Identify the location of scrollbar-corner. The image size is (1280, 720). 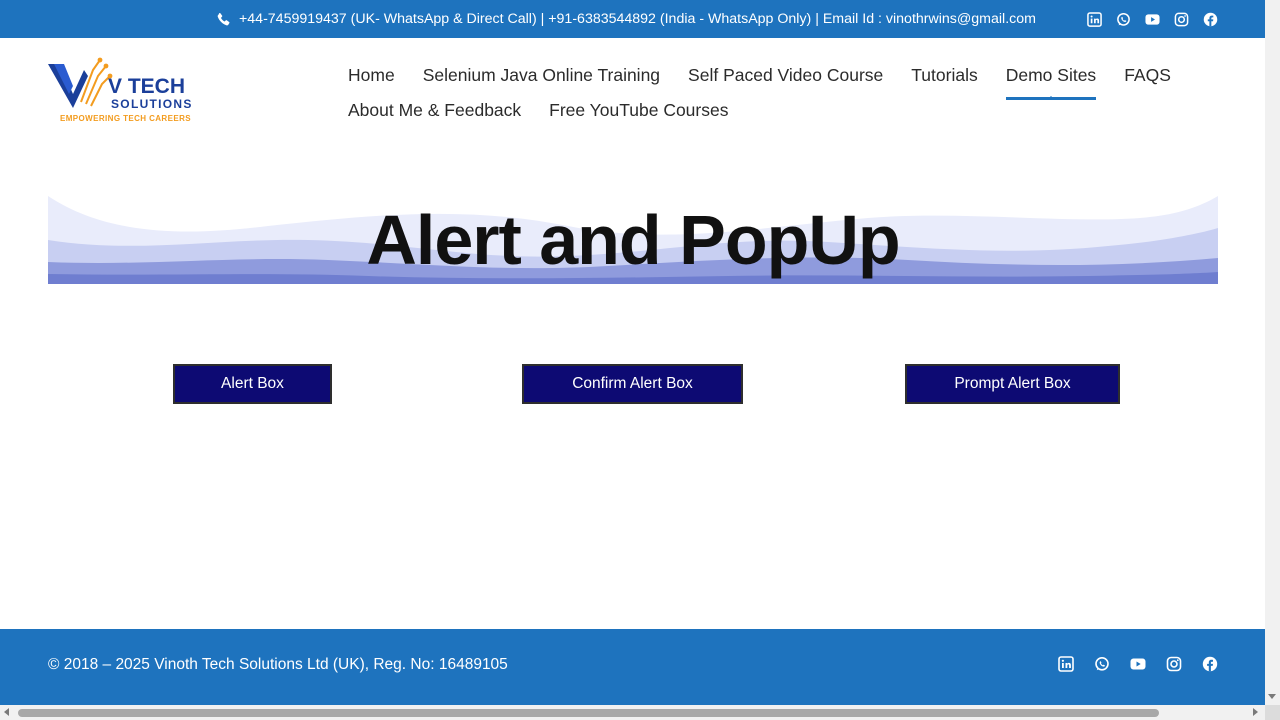
(1272, 712).